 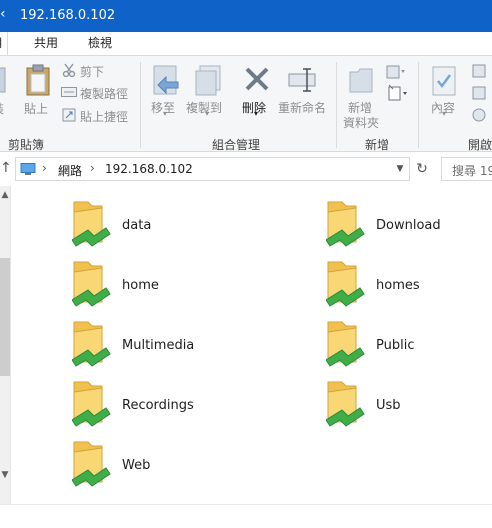 I want to click on paste-button: 貼上, so click(x=36, y=108).